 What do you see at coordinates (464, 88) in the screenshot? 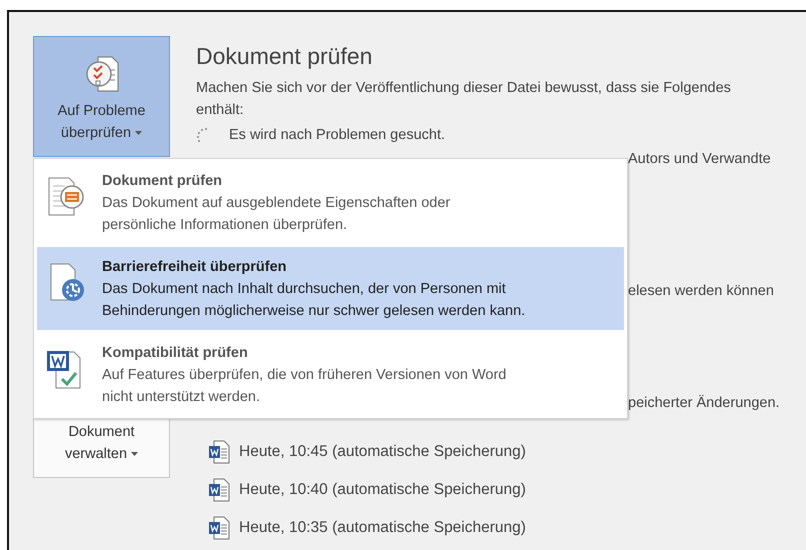
I see `description-text: Machen Sie sich vor der Veröffentlichung dieser Datei bewusst, dass sie Folgendes` at bounding box center [464, 88].